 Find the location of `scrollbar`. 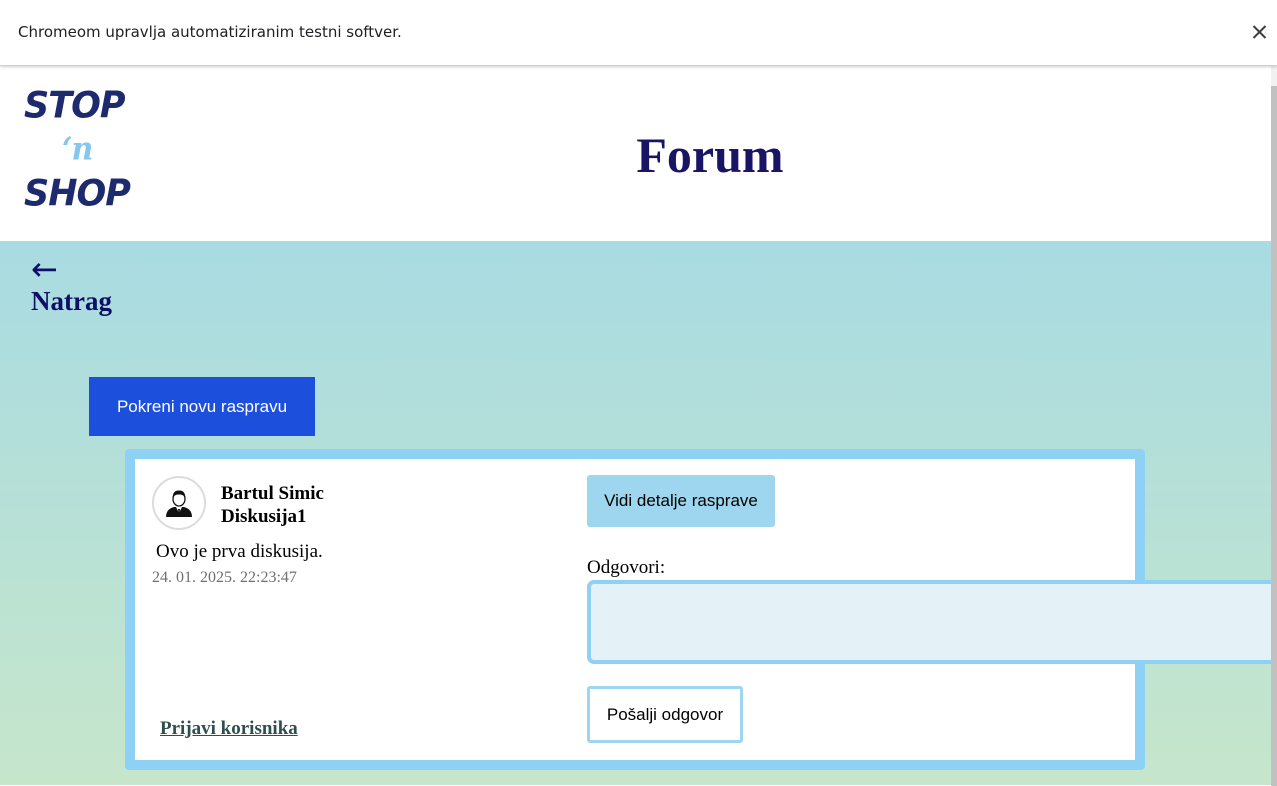

scrollbar is located at coordinates (1274, 426).